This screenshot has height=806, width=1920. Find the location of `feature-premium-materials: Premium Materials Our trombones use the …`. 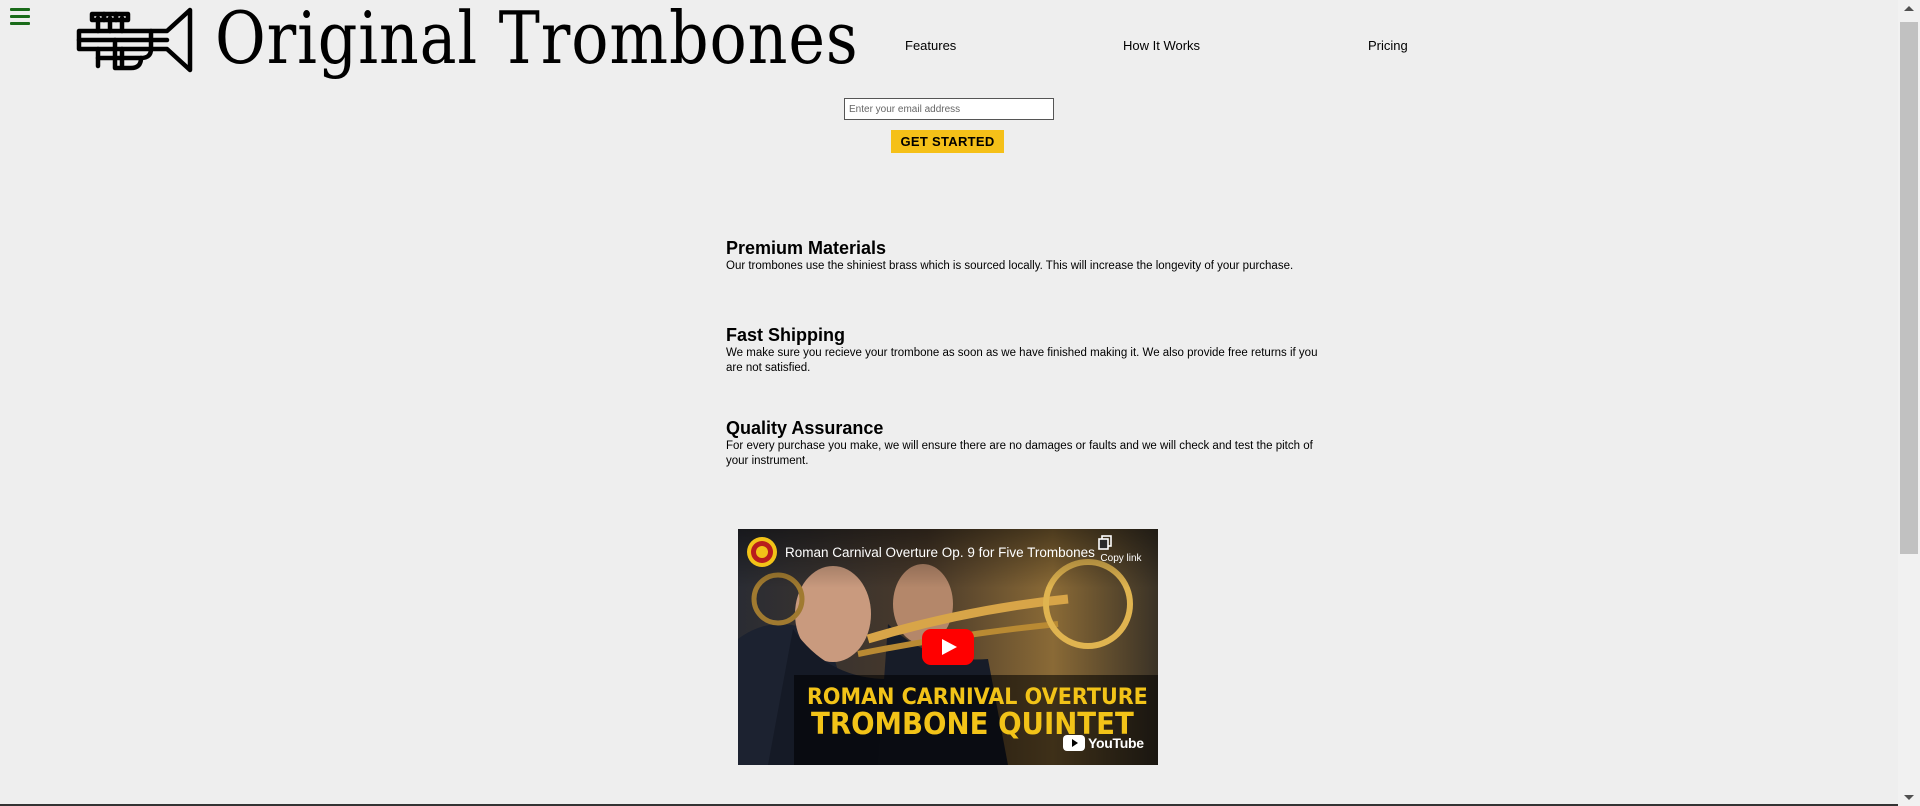

feature-premium-materials: Premium Materials Our trombones use the … is located at coordinates (1026, 255).